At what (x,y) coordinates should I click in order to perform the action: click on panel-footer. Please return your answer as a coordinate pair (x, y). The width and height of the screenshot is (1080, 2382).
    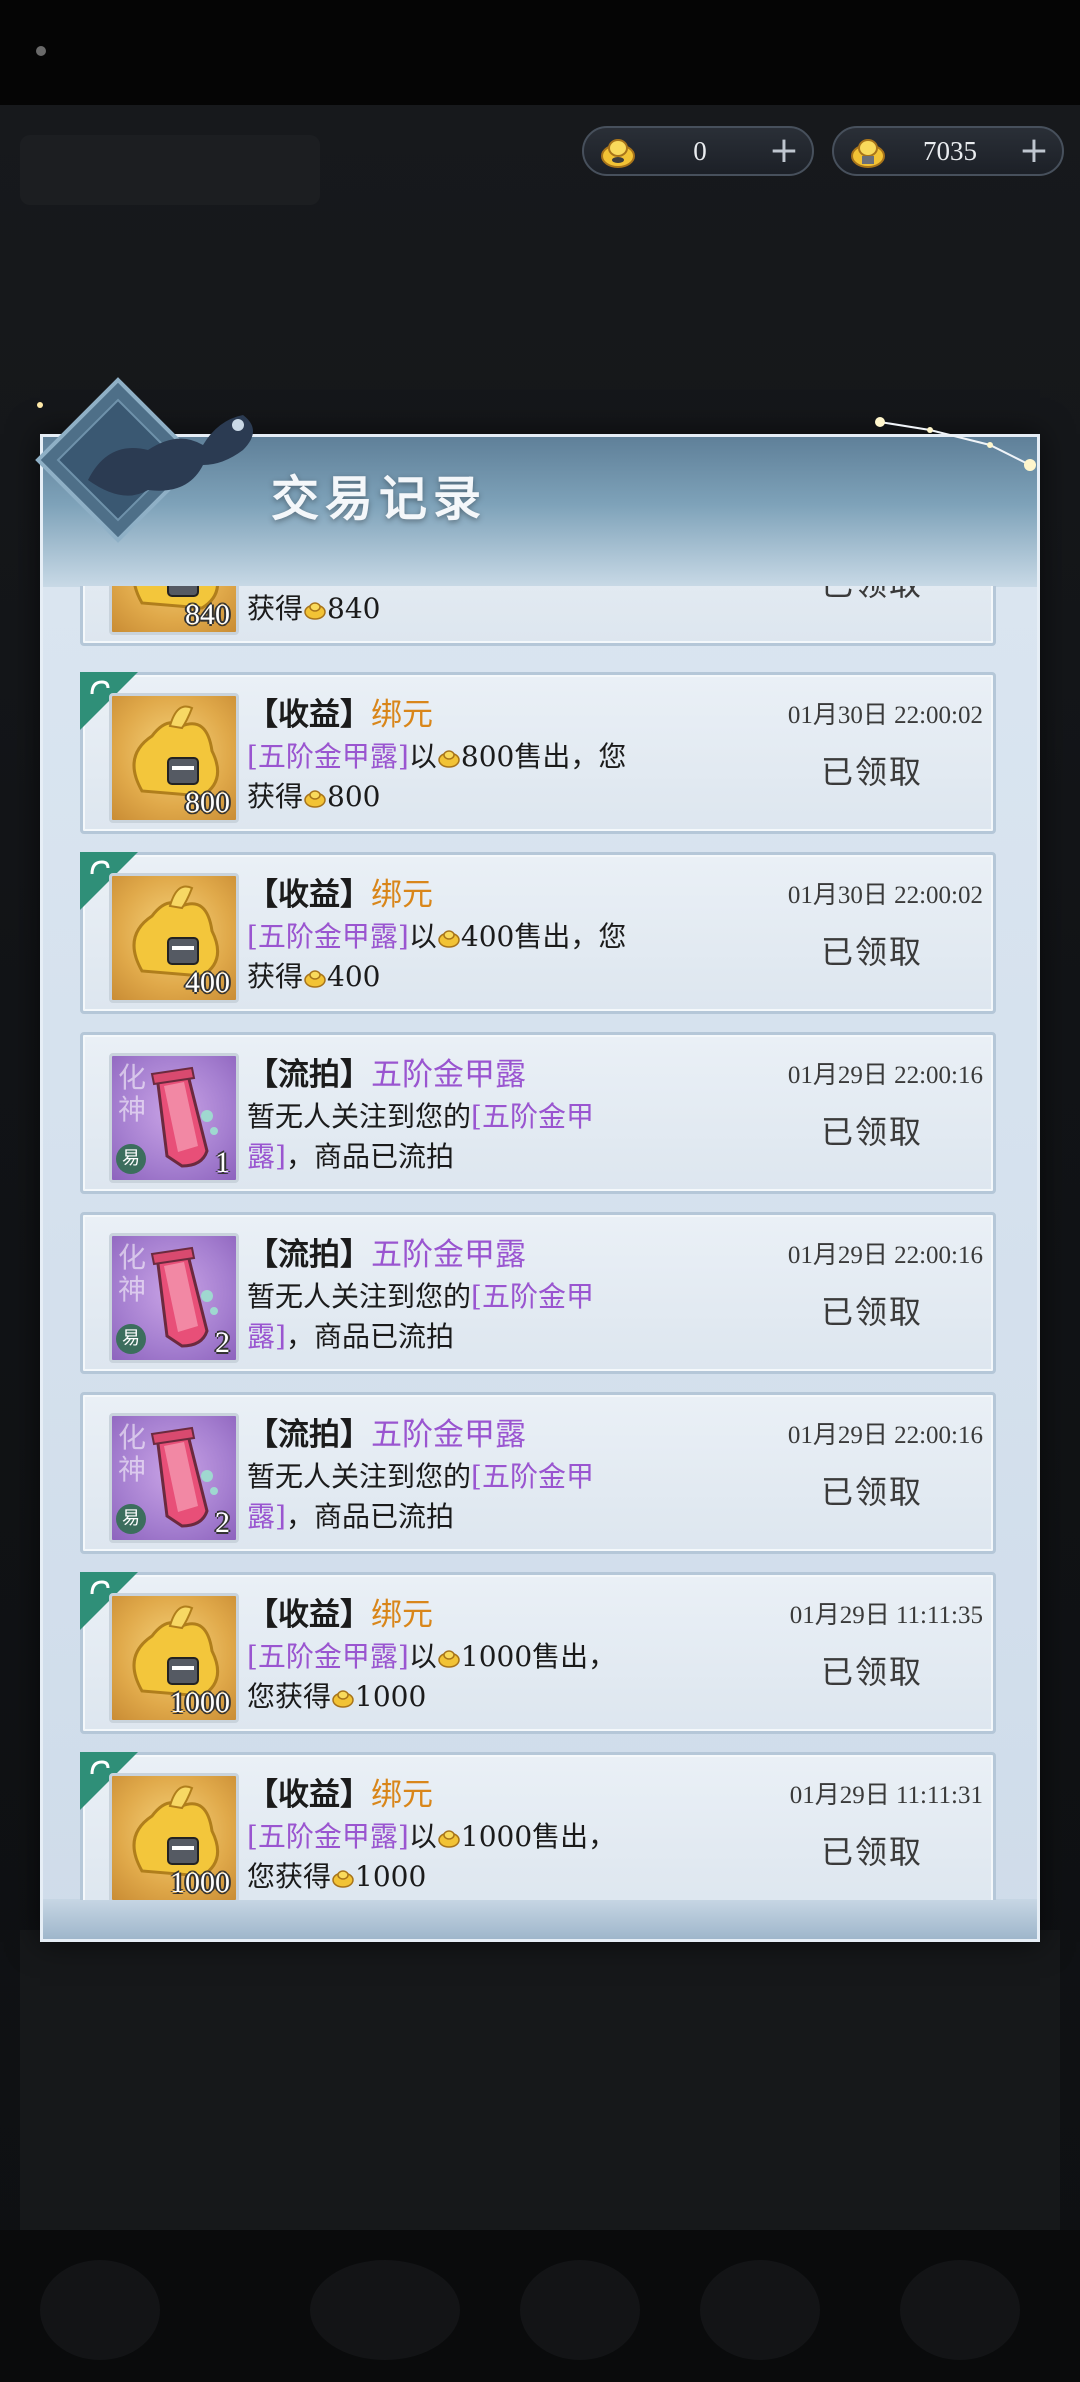
    Looking at the image, I should click on (540, 1919).